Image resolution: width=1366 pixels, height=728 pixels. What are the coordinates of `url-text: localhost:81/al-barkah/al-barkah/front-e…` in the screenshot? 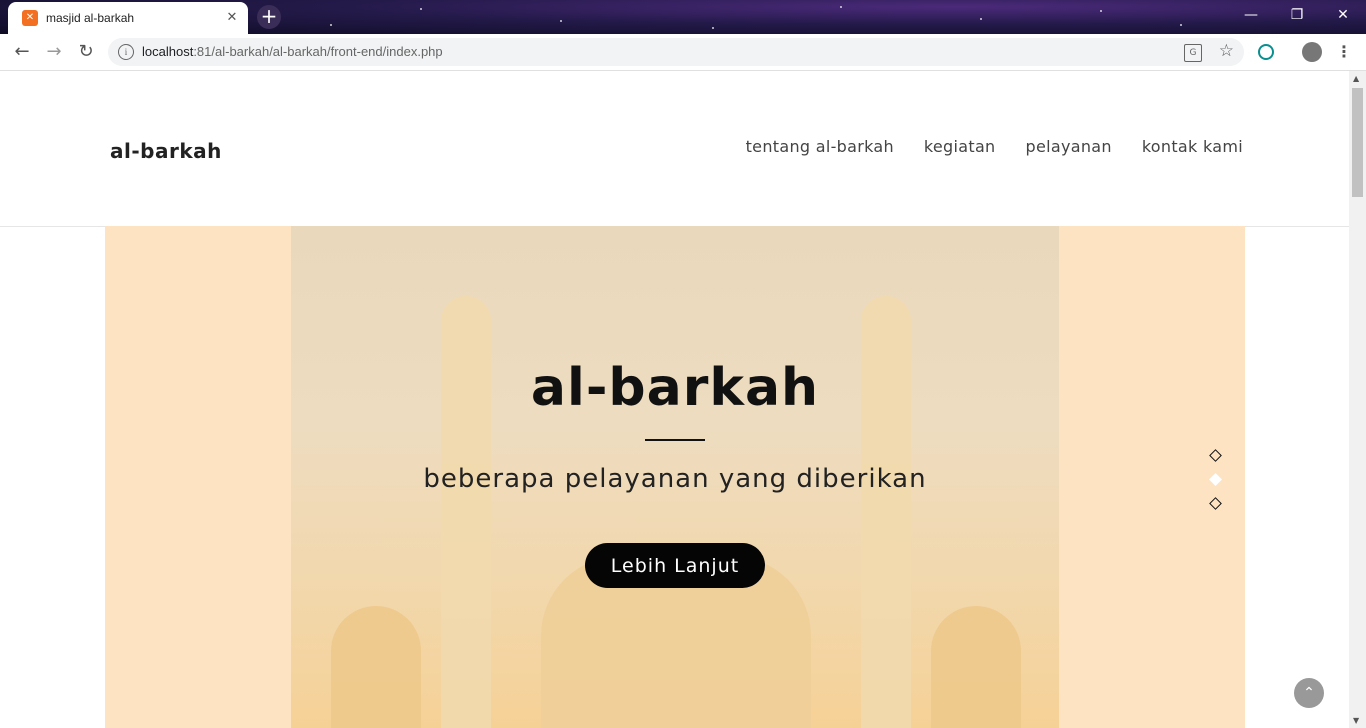 It's located at (292, 51).